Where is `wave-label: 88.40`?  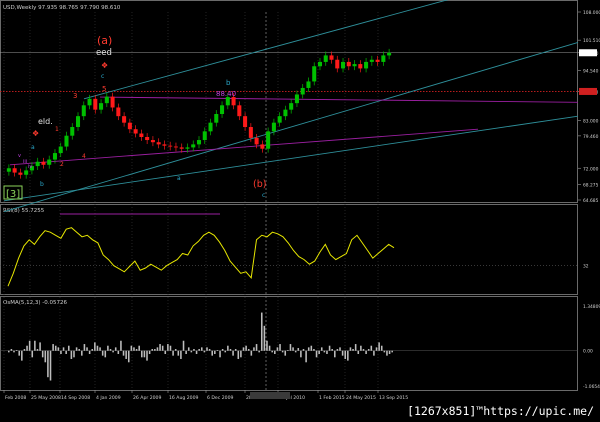
wave-label: 88.40 is located at coordinates (226, 94).